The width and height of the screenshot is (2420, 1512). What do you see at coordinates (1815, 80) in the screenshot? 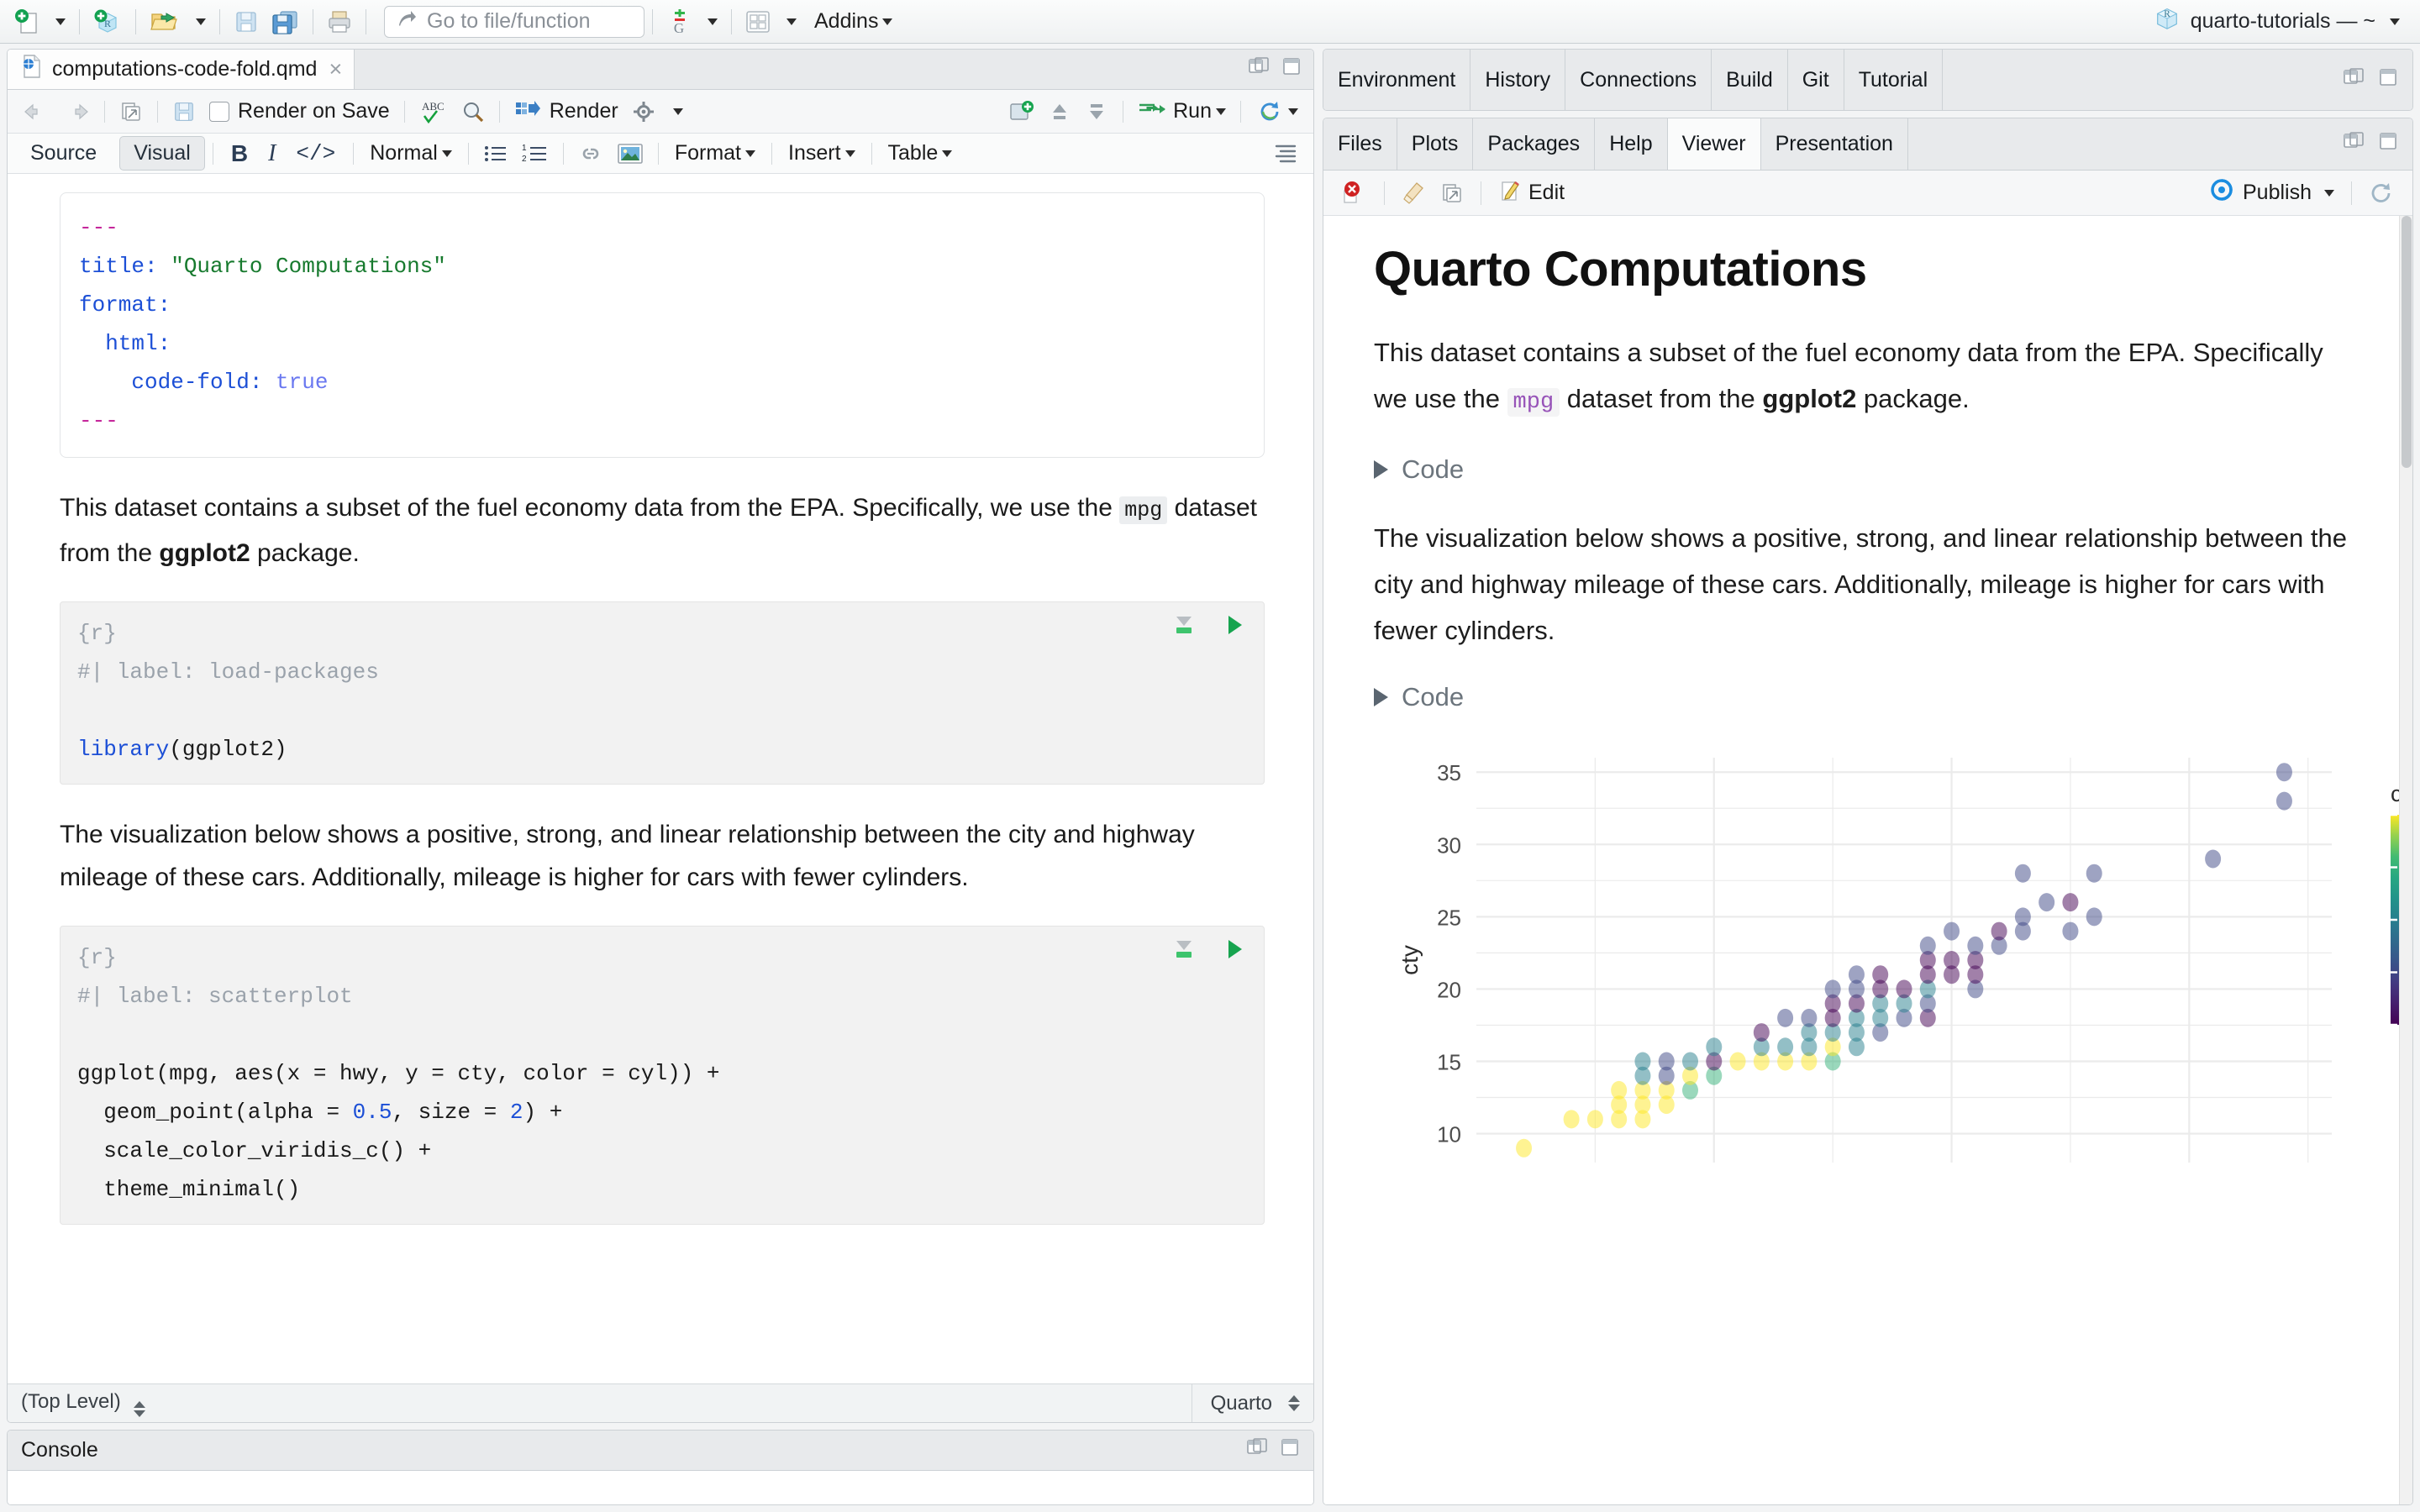
I see `tab-git: Git` at bounding box center [1815, 80].